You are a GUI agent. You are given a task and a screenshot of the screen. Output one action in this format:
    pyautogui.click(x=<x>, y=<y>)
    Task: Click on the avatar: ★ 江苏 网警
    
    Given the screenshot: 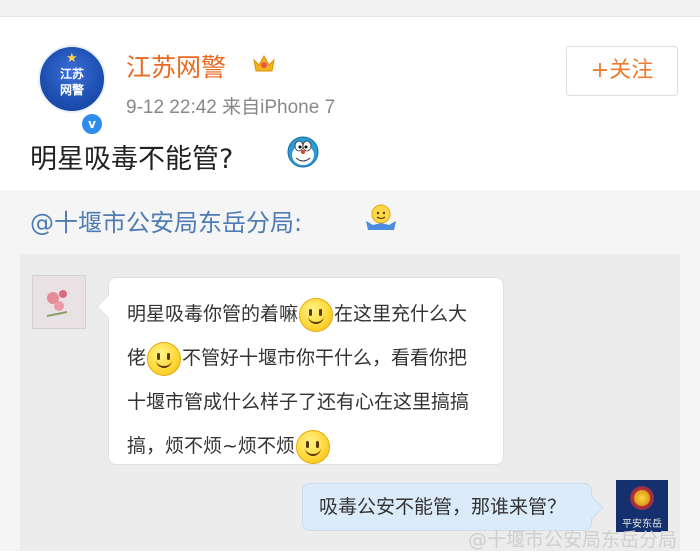 What is the action you would take?
    pyautogui.click(x=72, y=79)
    